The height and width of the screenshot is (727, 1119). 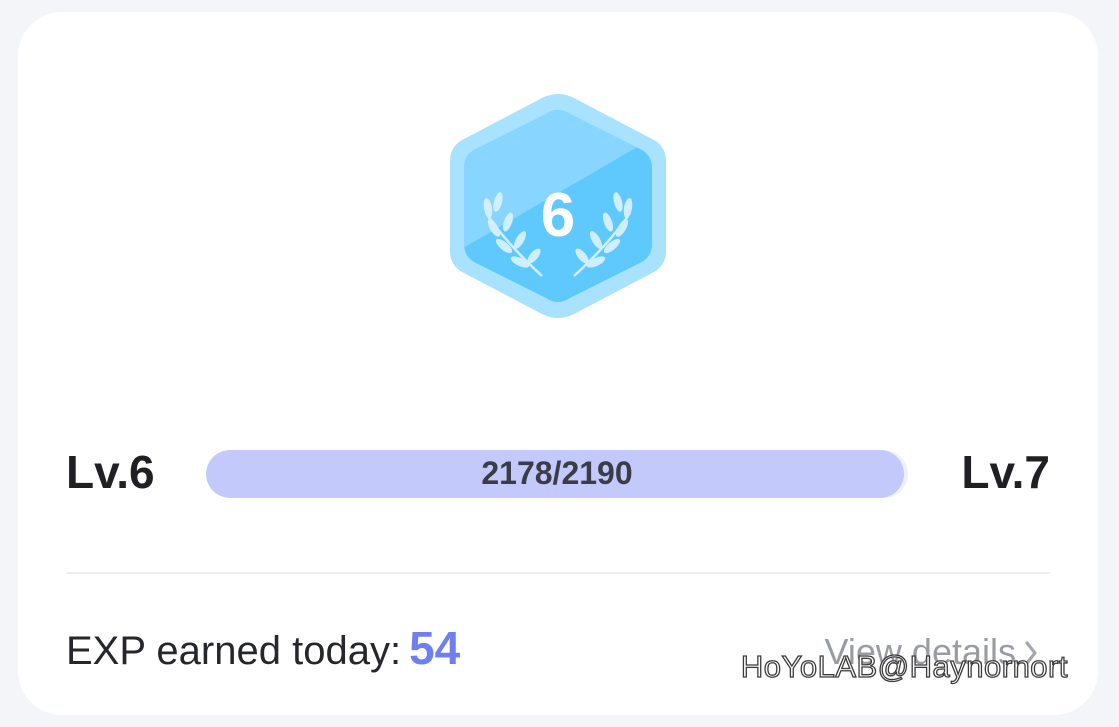 What do you see at coordinates (110, 472) in the screenshot?
I see `current-level-label: Lv.6` at bounding box center [110, 472].